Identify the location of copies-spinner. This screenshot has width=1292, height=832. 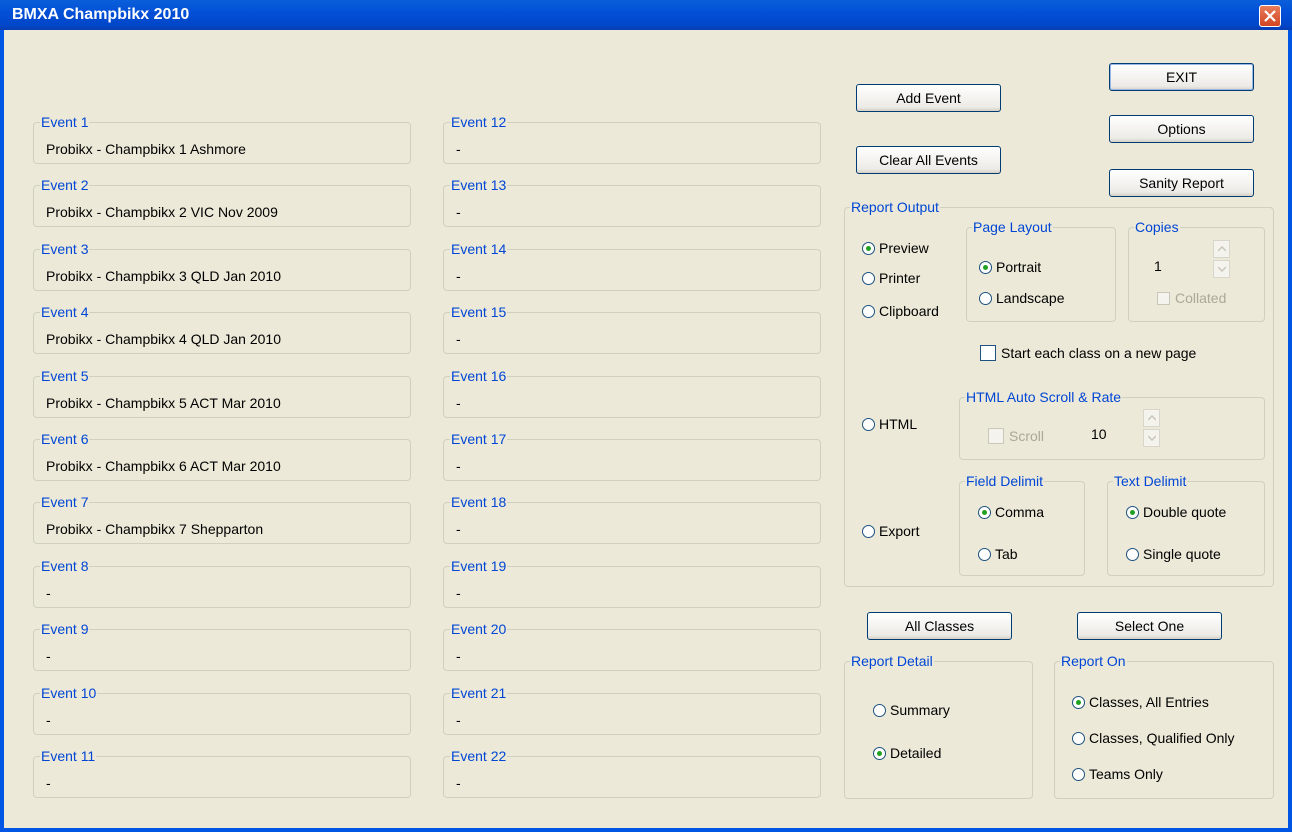
(1221, 259).